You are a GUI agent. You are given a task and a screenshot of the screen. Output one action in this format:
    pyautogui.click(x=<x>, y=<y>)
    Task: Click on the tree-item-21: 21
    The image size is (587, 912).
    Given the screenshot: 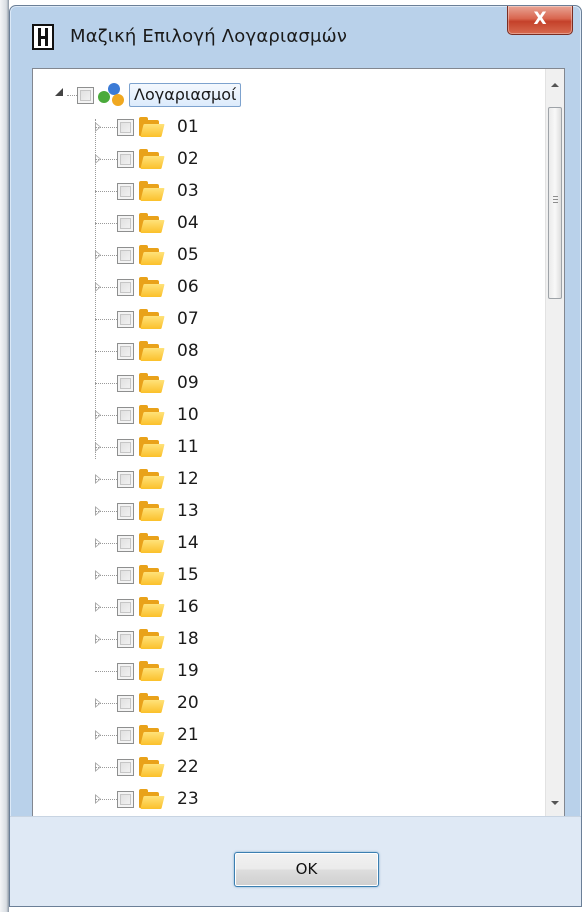 What is the action you would take?
    pyautogui.click(x=289, y=735)
    